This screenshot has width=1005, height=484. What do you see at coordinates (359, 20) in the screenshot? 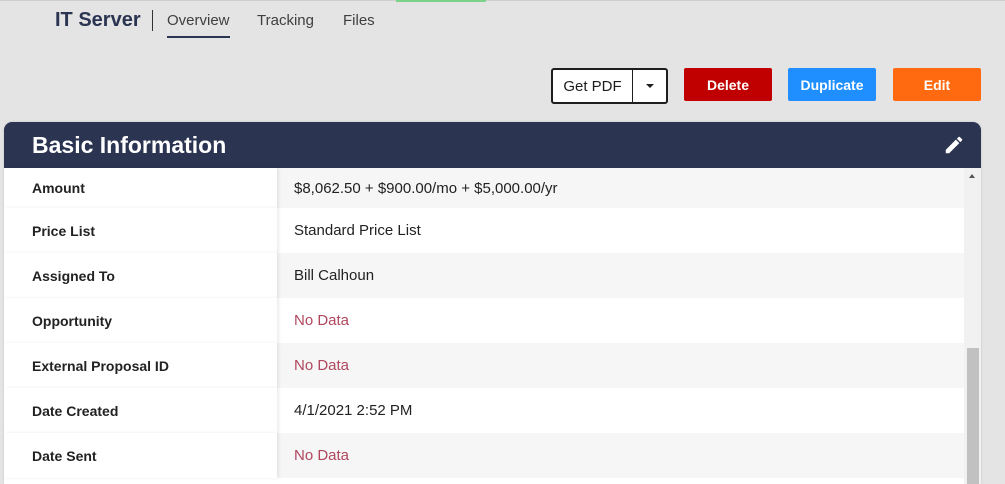
I see `tab-files: Files` at bounding box center [359, 20].